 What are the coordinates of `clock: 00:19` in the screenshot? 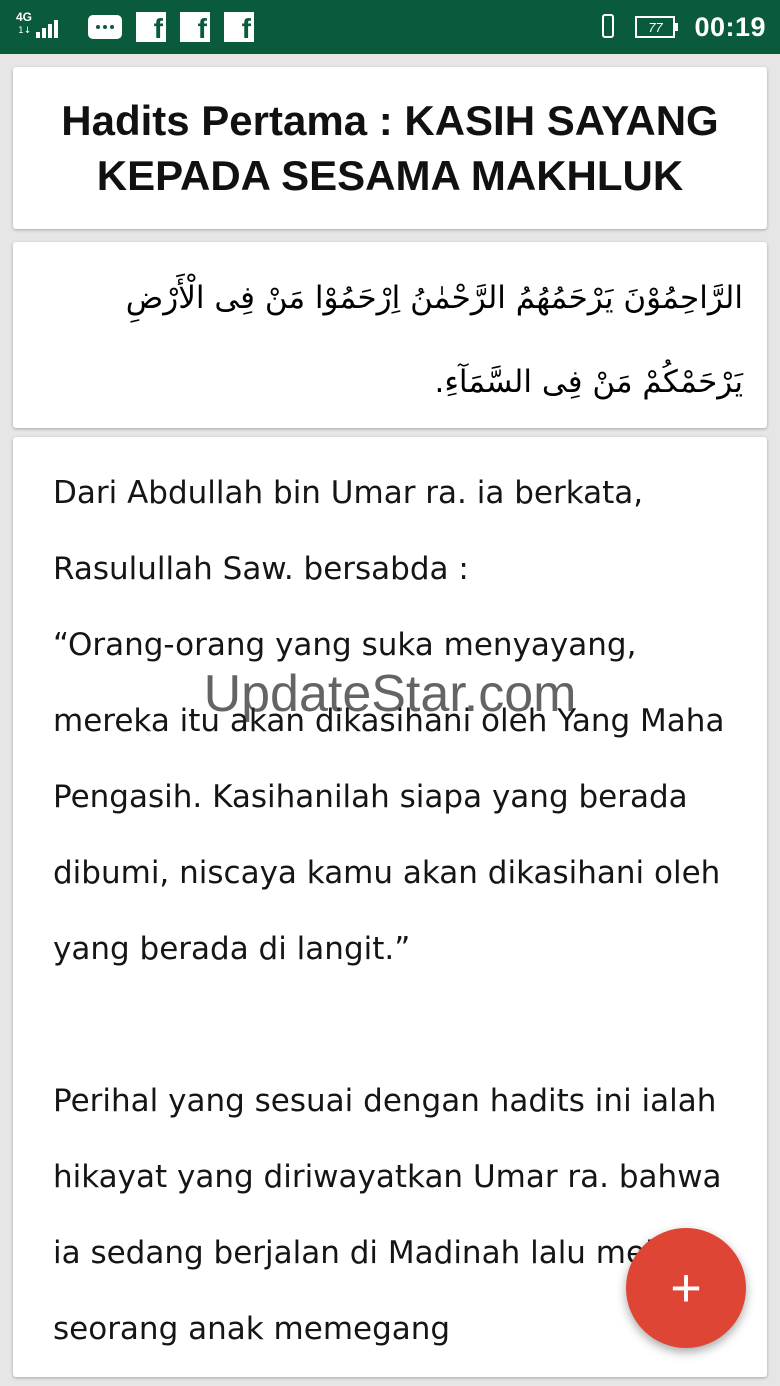 It's located at (730, 26).